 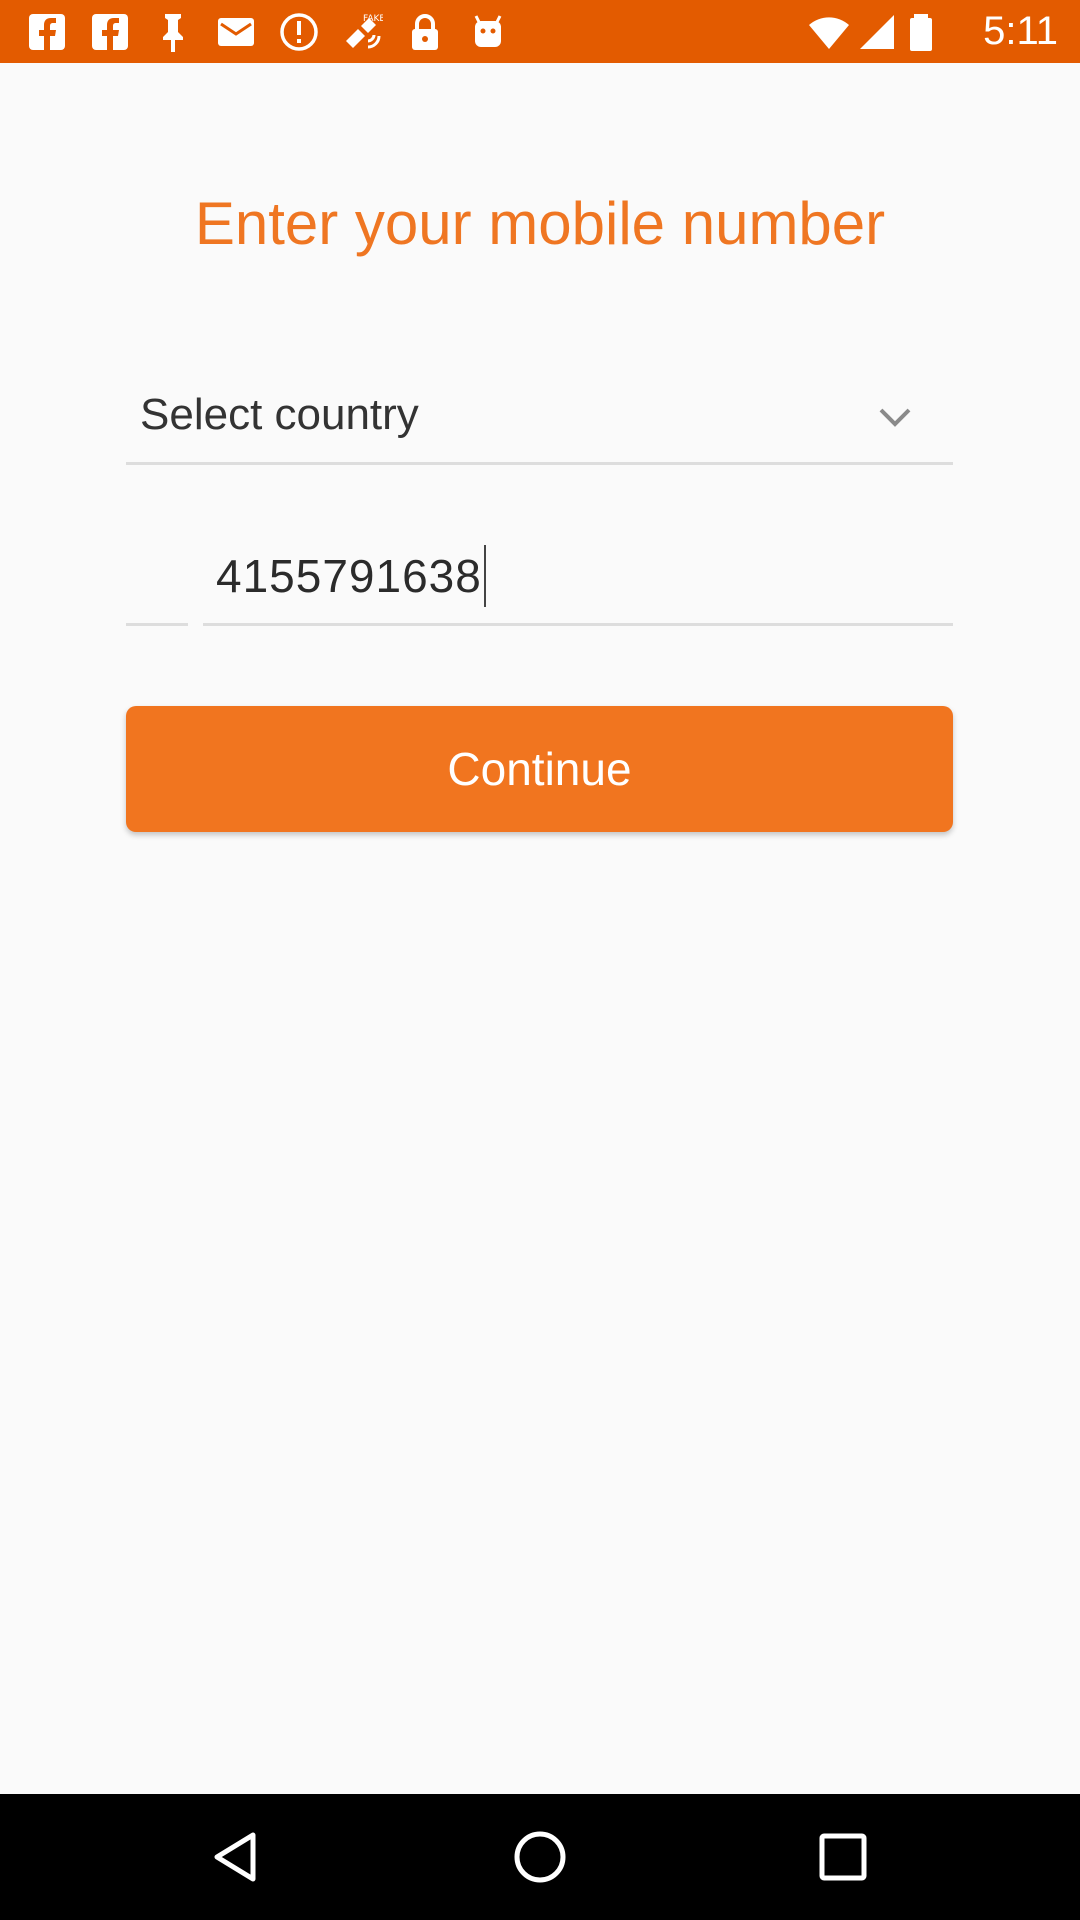 I want to click on navigation-bar, so click(x=540, y=1857).